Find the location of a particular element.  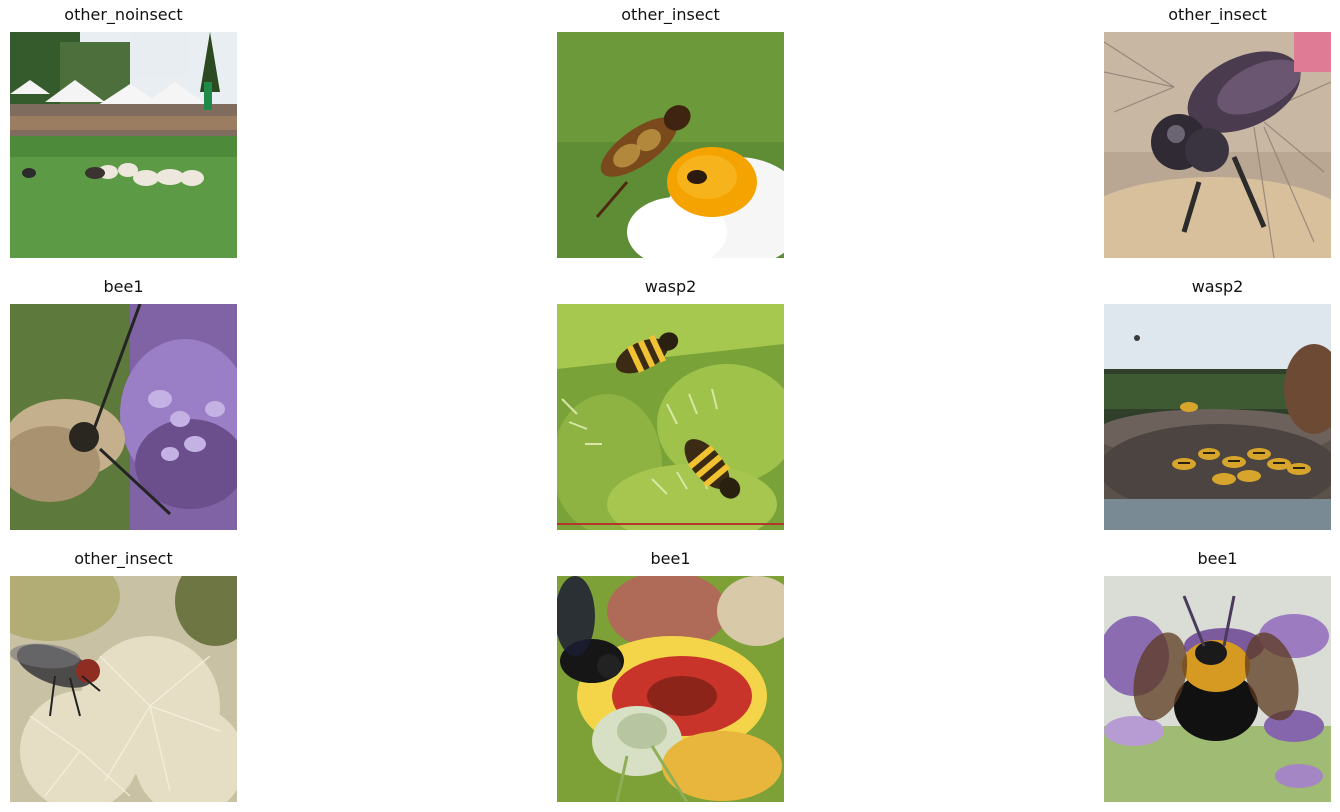

image-panel: other_noinsect is located at coordinates (123, 130).